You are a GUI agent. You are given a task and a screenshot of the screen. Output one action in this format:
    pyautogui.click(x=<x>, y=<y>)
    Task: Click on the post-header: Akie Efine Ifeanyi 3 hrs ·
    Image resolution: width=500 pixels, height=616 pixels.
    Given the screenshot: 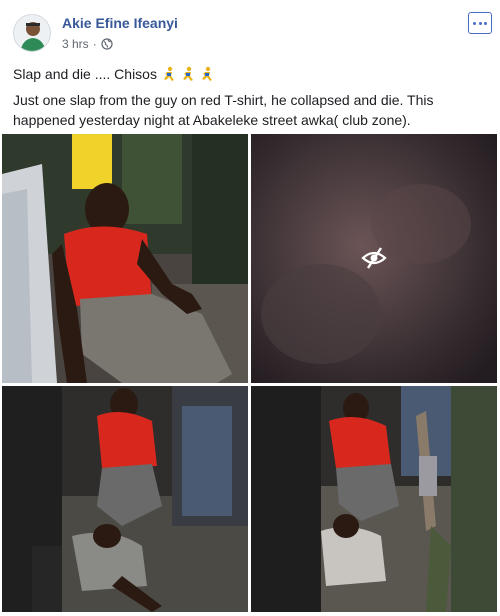 What is the action you would take?
    pyautogui.click(x=250, y=30)
    